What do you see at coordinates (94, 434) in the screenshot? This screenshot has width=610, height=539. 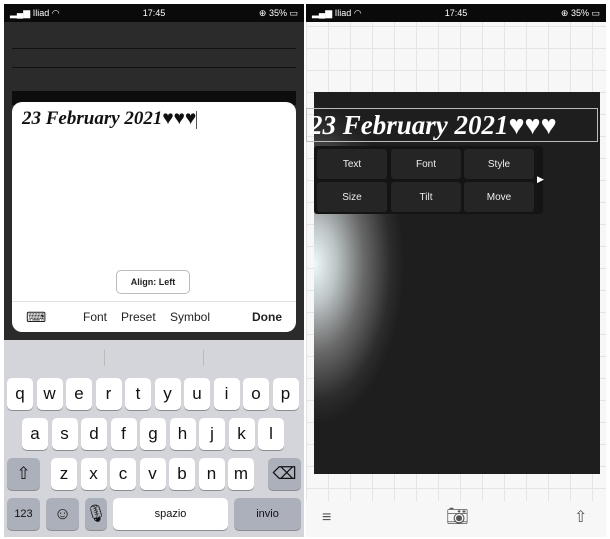 I see `key-d: d` at bounding box center [94, 434].